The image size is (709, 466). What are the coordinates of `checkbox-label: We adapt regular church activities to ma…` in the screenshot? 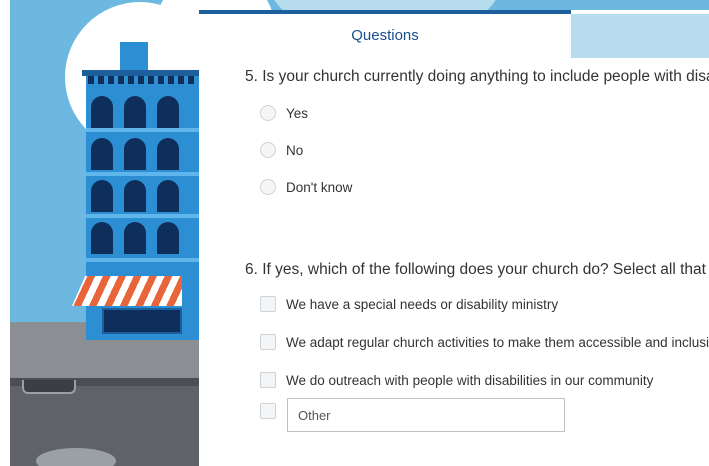 It's located at (497, 342).